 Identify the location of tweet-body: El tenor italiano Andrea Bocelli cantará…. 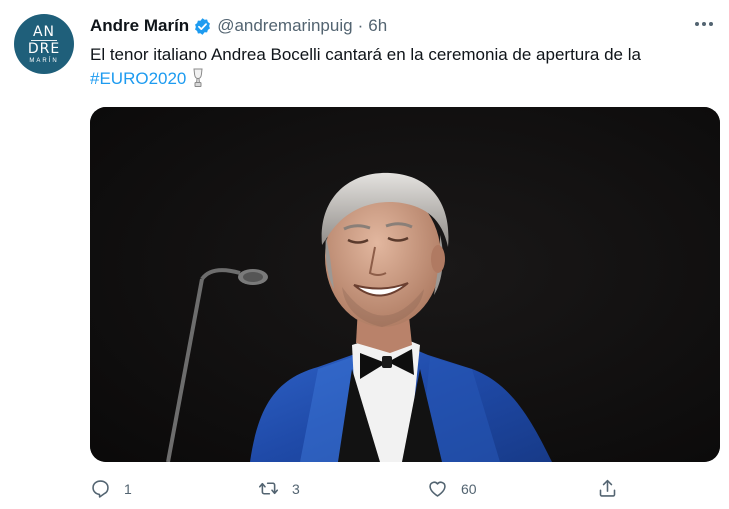
(365, 54).